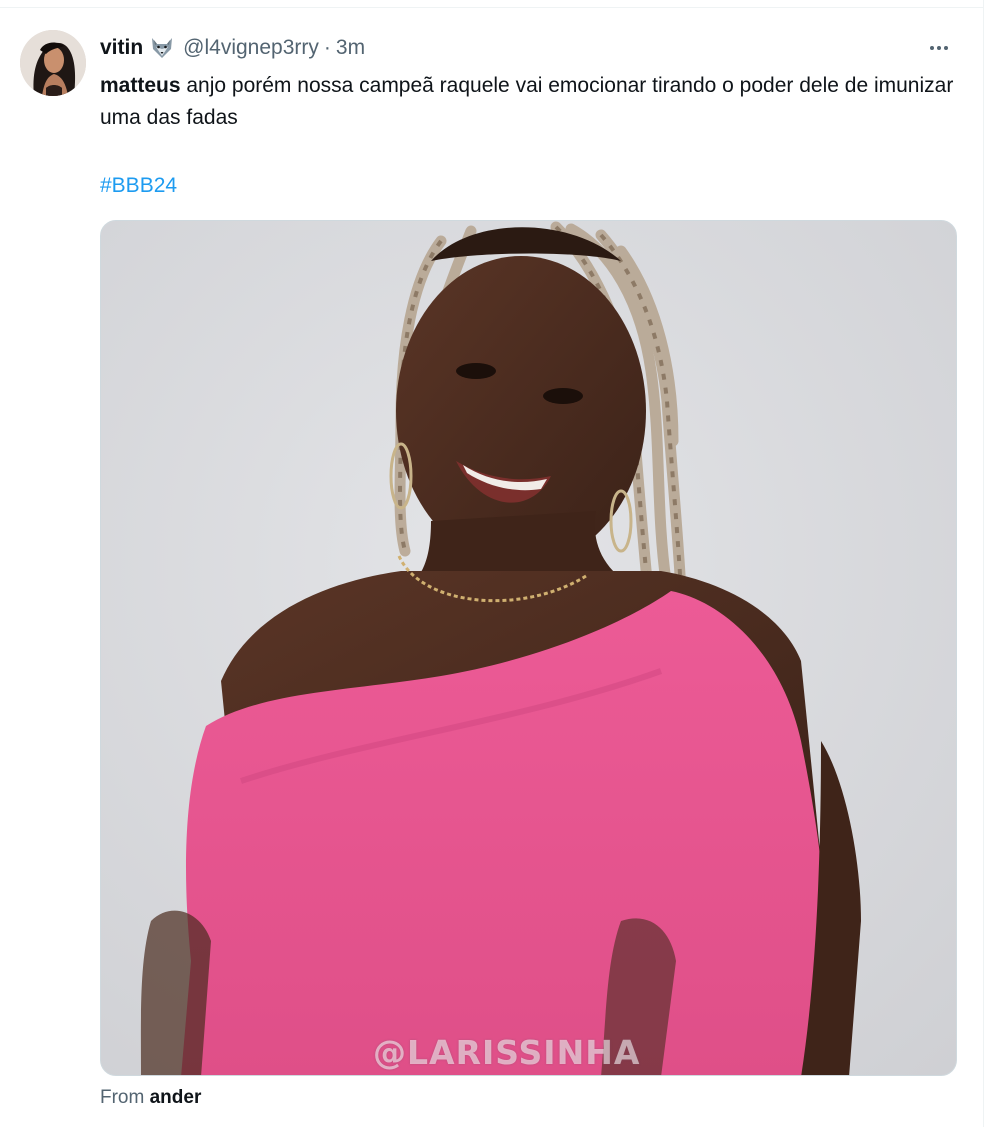 This screenshot has width=984, height=1127. What do you see at coordinates (507, 1052) in the screenshot?
I see `video-watermark: @LARISSINHA` at bounding box center [507, 1052].